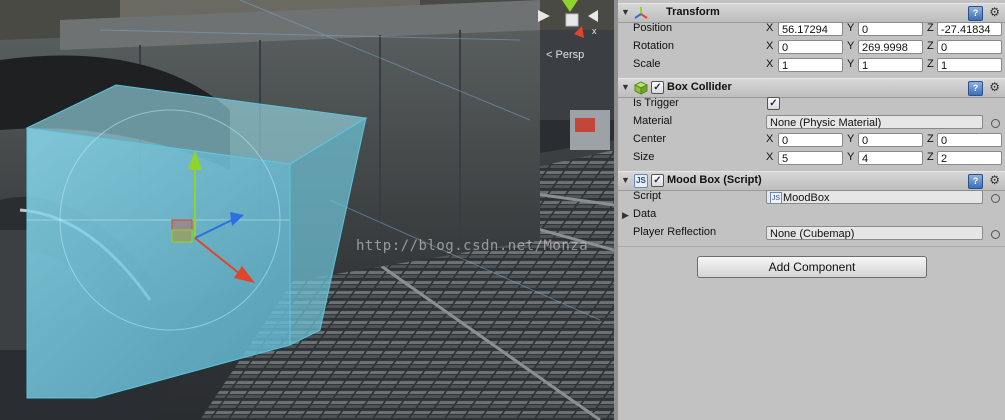  What do you see at coordinates (851, 46) in the screenshot?
I see `rotation-y-label: Y` at bounding box center [851, 46].